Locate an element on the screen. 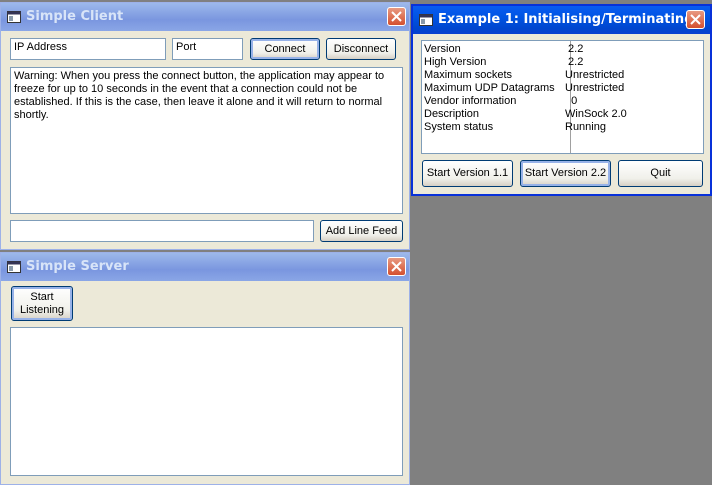 The width and height of the screenshot is (712, 485). port-input: Port is located at coordinates (207, 49).